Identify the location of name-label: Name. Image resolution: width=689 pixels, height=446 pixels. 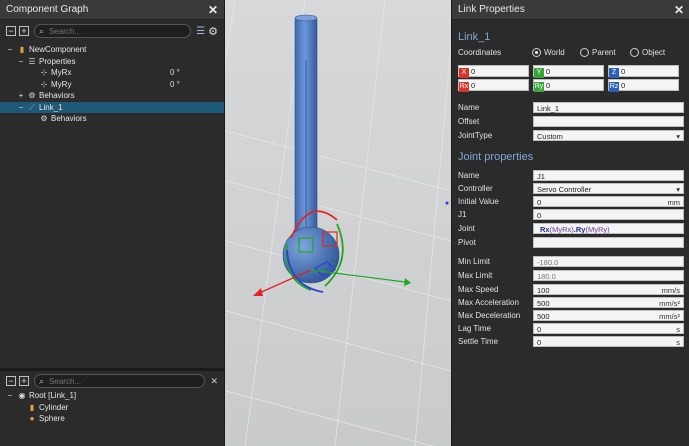
(469, 107).